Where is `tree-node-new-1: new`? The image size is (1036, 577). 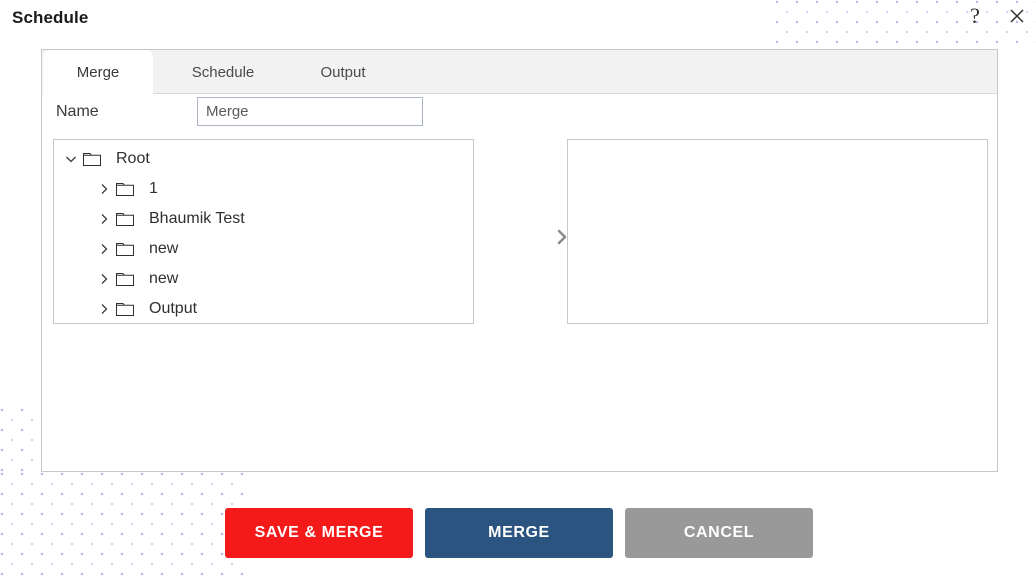 tree-node-new-1: new is located at coordinates (263, 249).